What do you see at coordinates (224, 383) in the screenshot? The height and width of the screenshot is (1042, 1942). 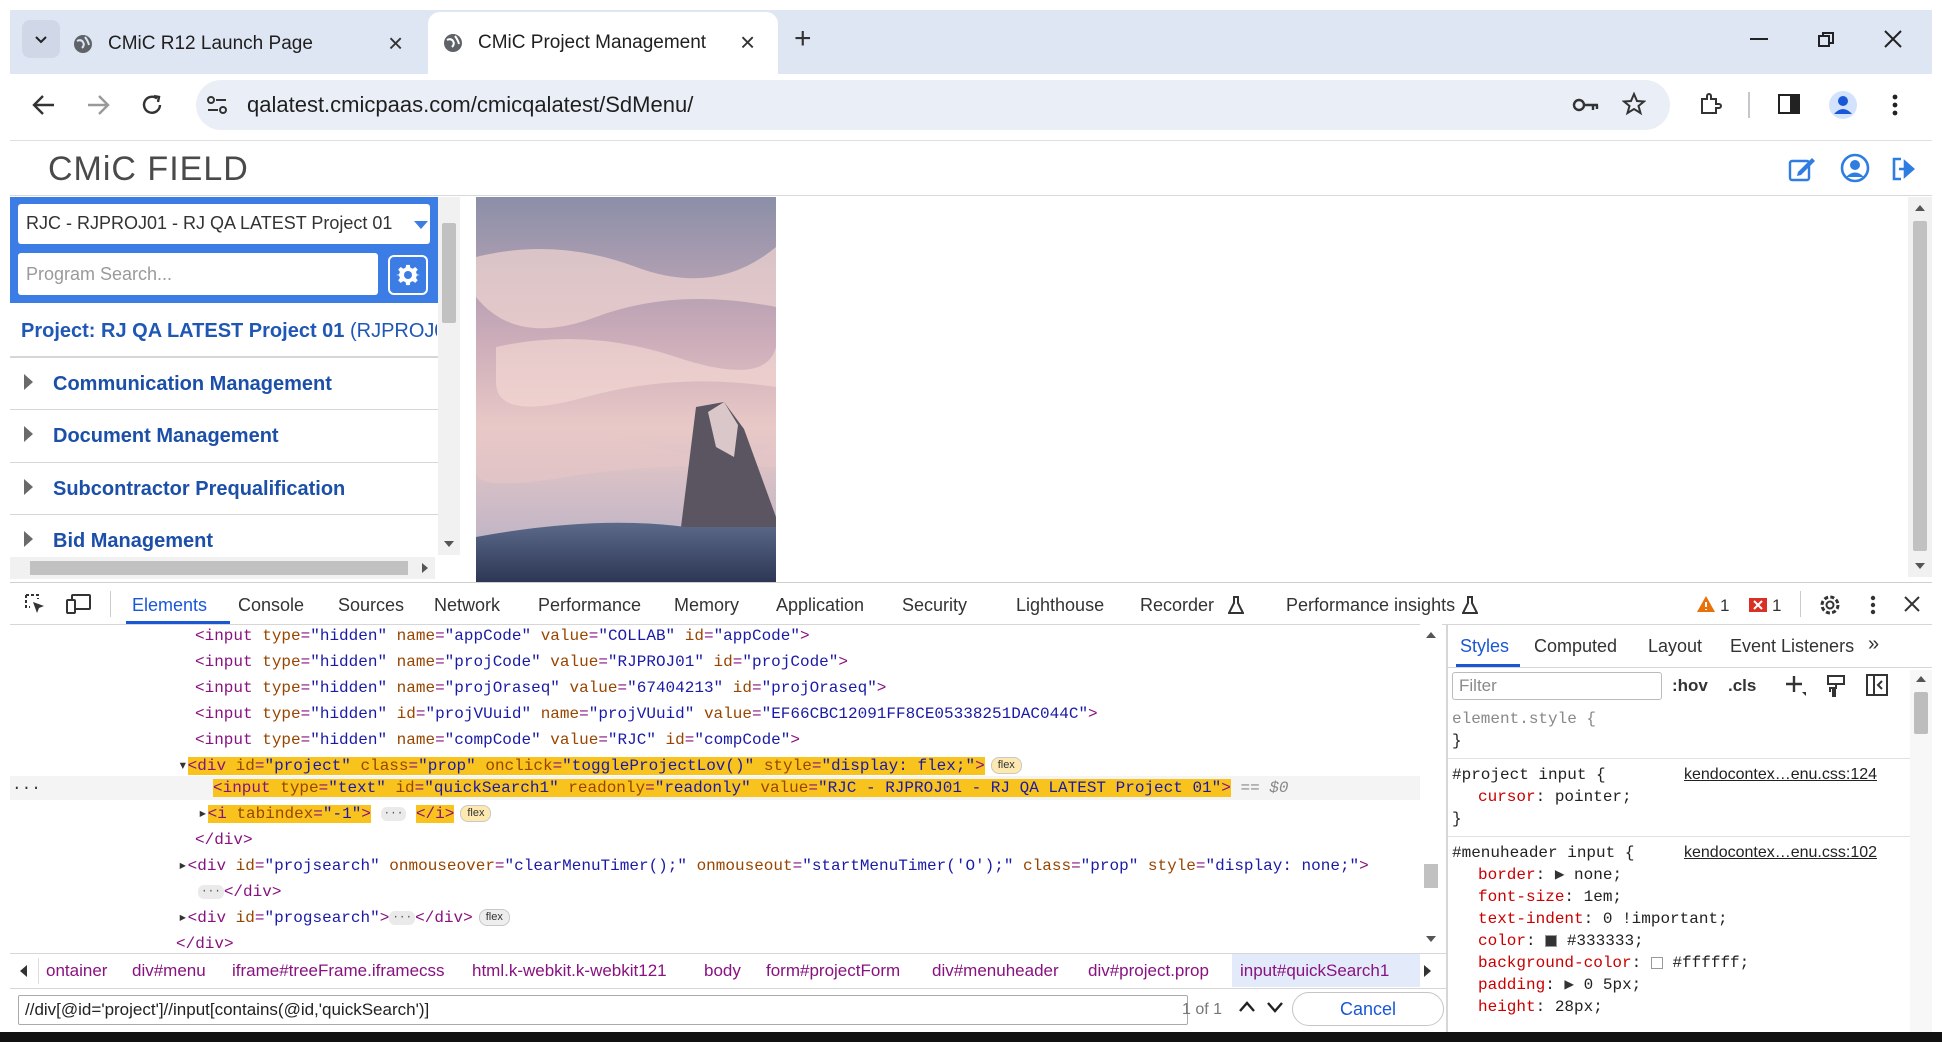 I see `menu-item-communication-management: Communication Management` at bounding box center [224, 383].